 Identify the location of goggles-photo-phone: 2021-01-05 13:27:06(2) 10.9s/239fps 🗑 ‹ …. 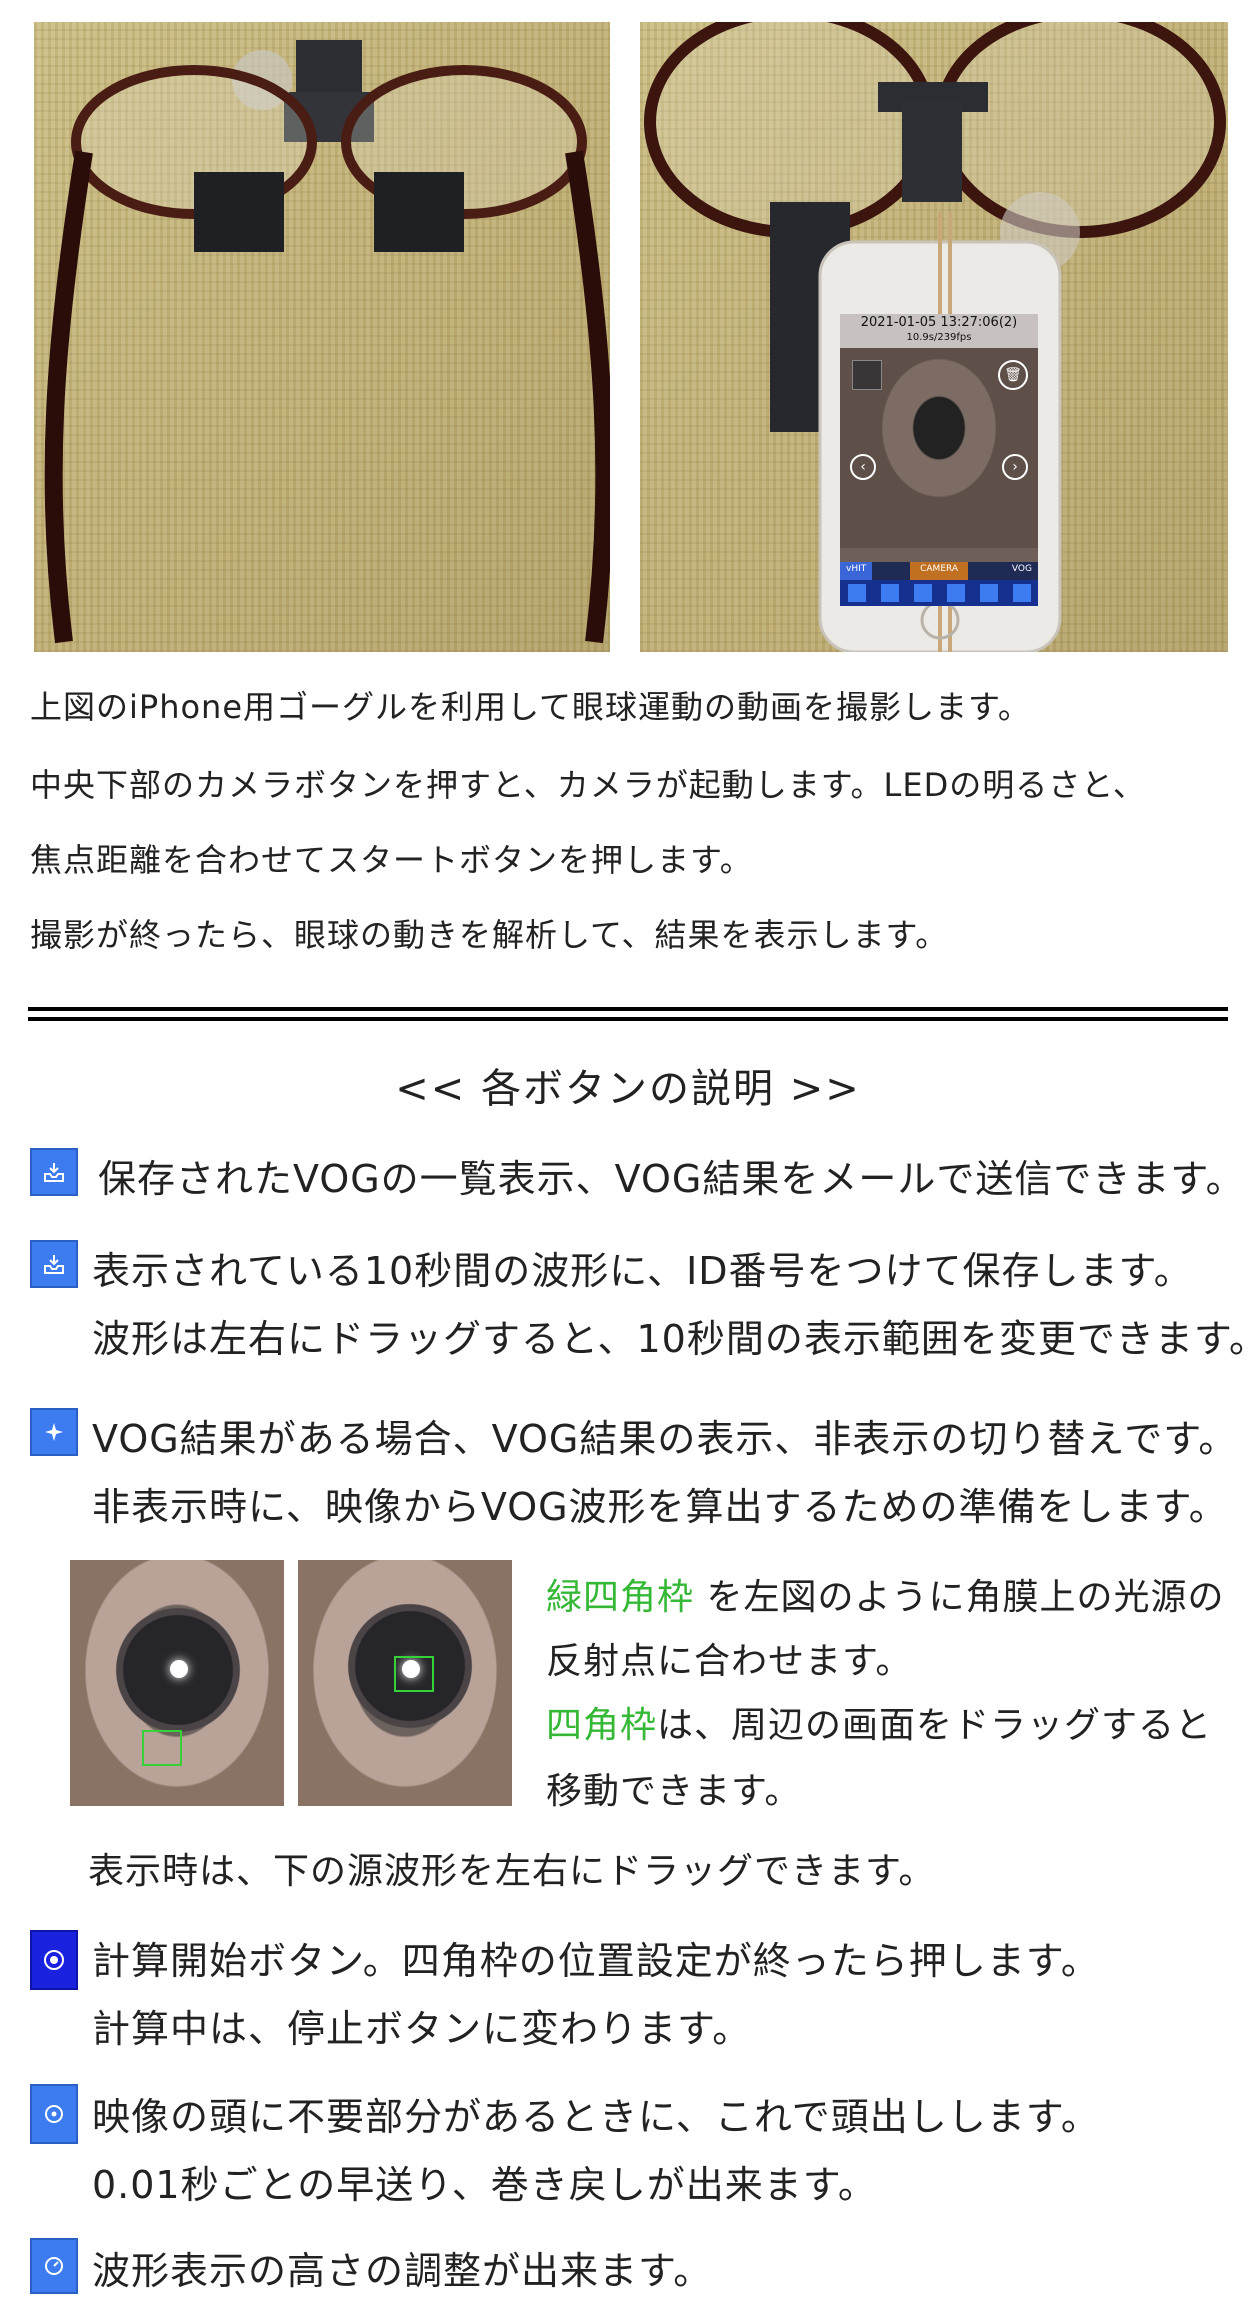
(934, 337).